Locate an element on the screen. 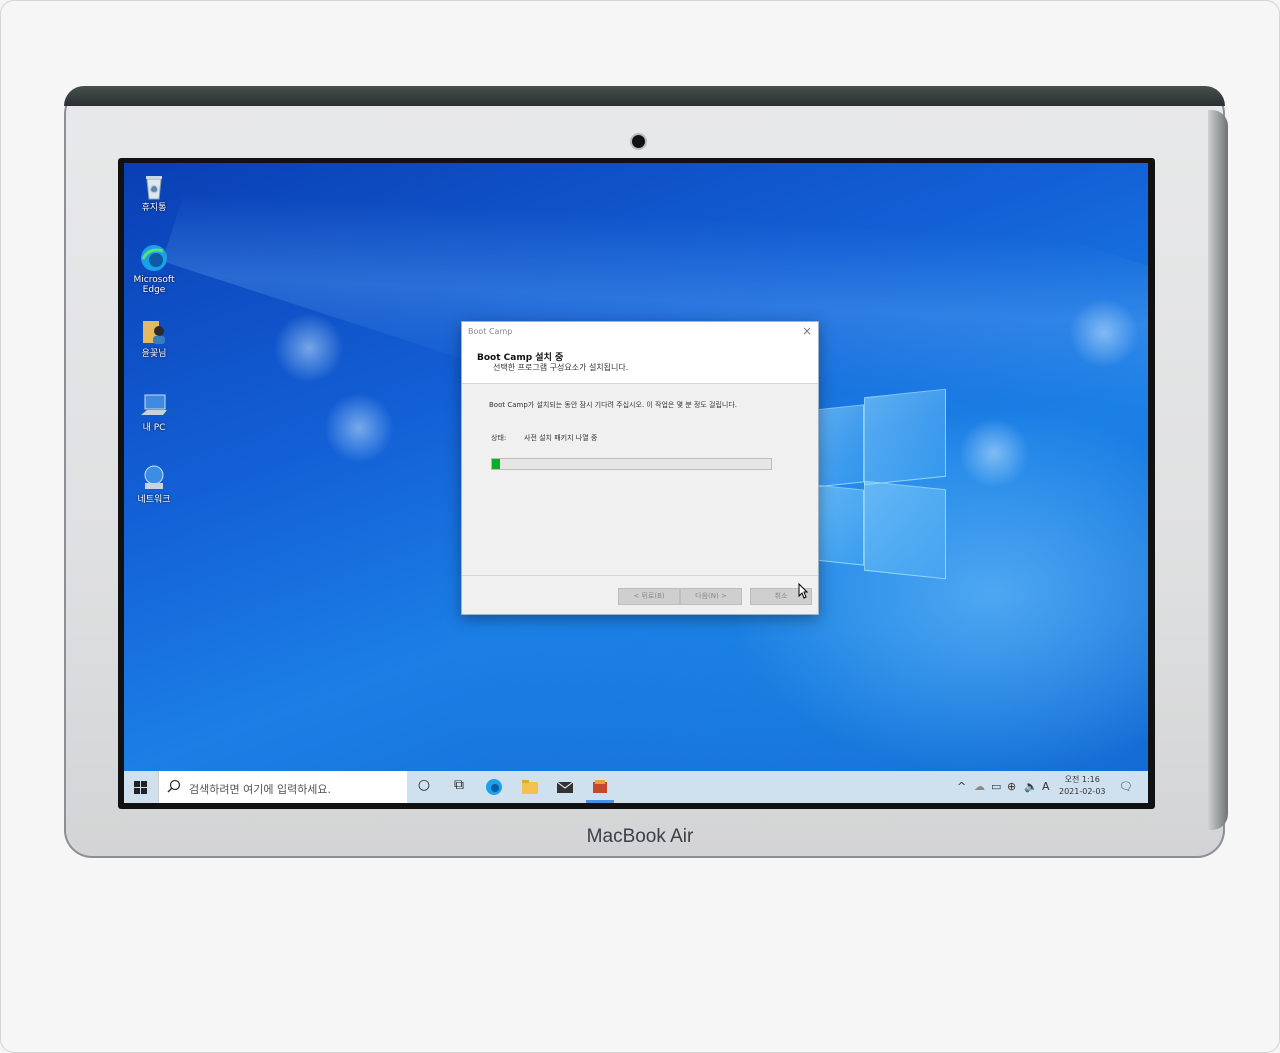 Image resolution: width=1280 pixels, height=1053 pixels. tray-volume-icon: 🔈 is located at coordinates (1031, 786).